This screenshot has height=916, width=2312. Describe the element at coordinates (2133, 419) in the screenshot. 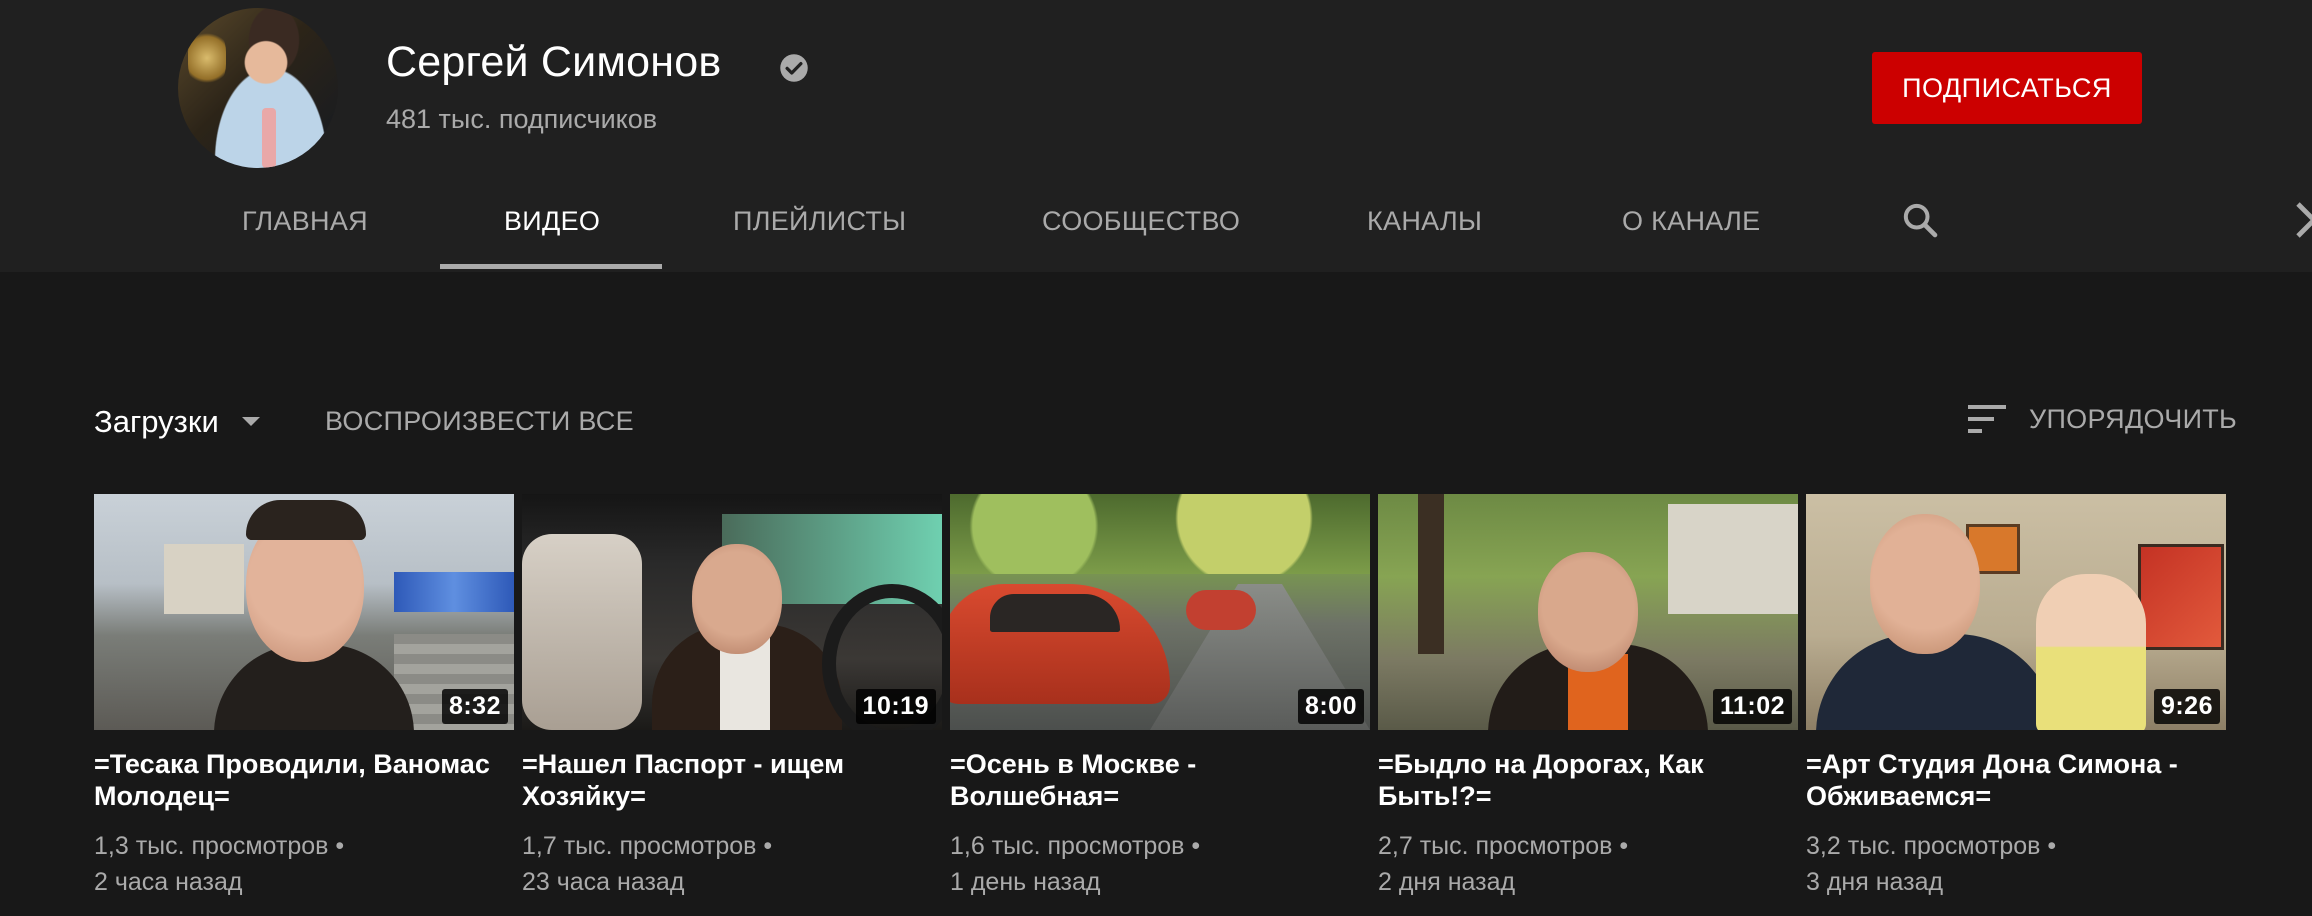

I see `sort-button: УПОРЯДОЧИТЬ` at that location.